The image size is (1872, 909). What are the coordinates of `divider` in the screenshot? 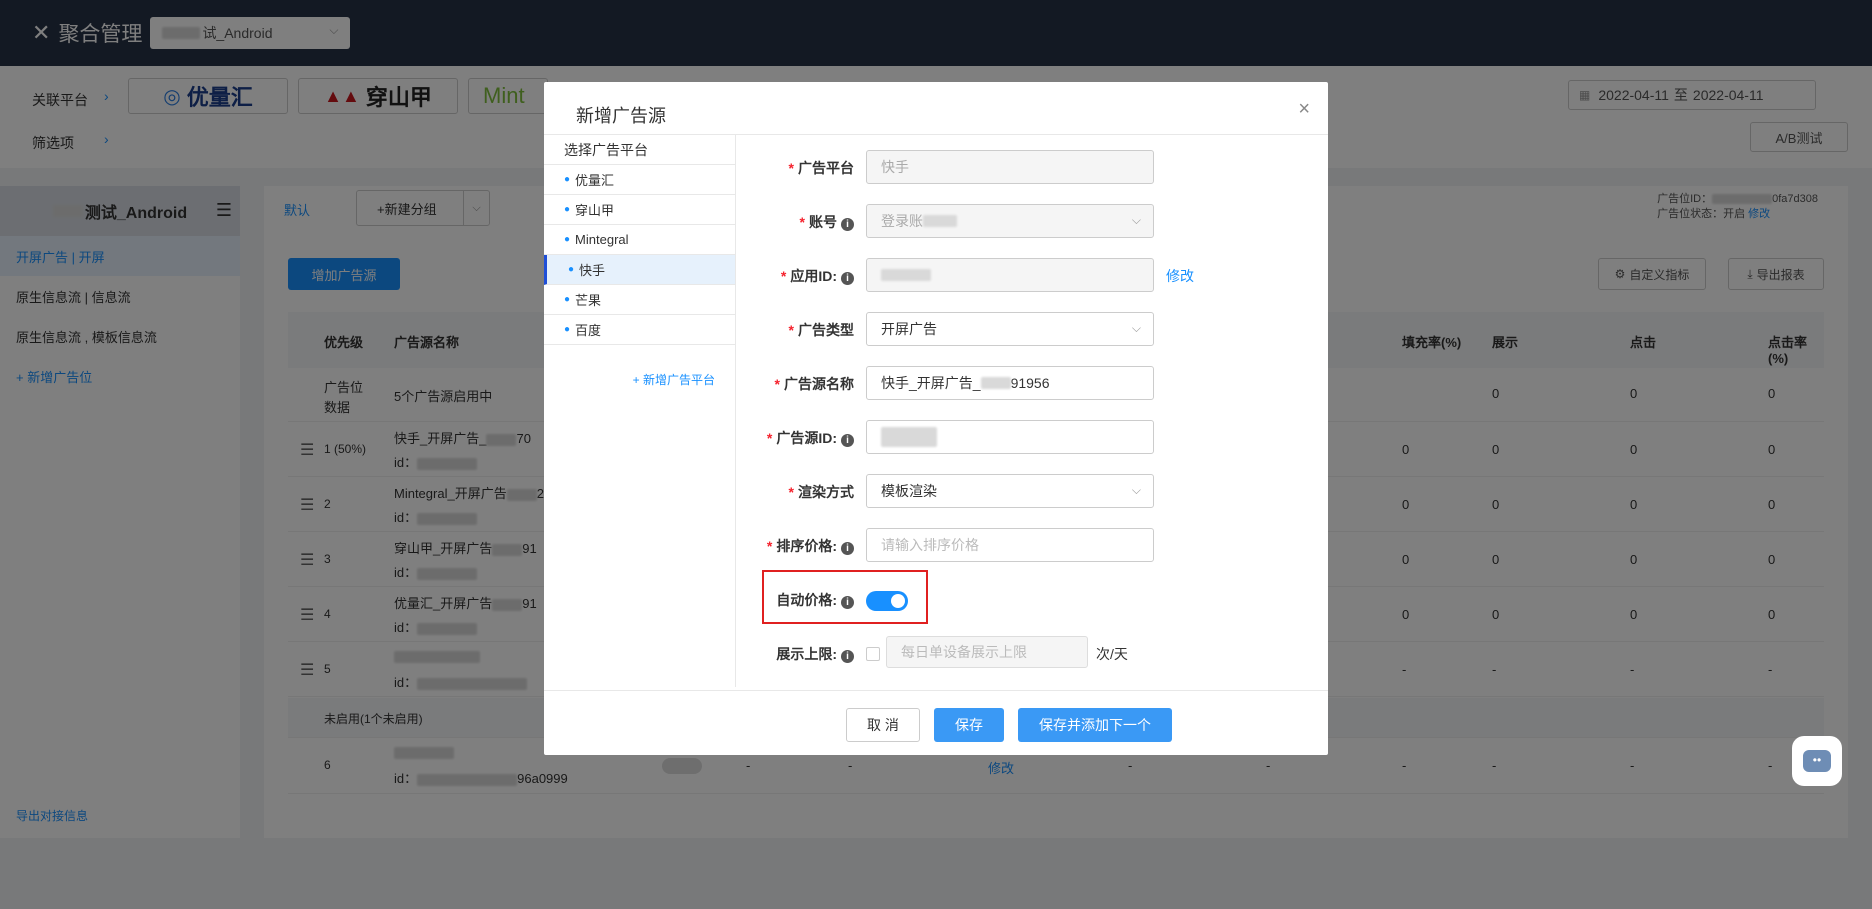 It's located at (936, 690).